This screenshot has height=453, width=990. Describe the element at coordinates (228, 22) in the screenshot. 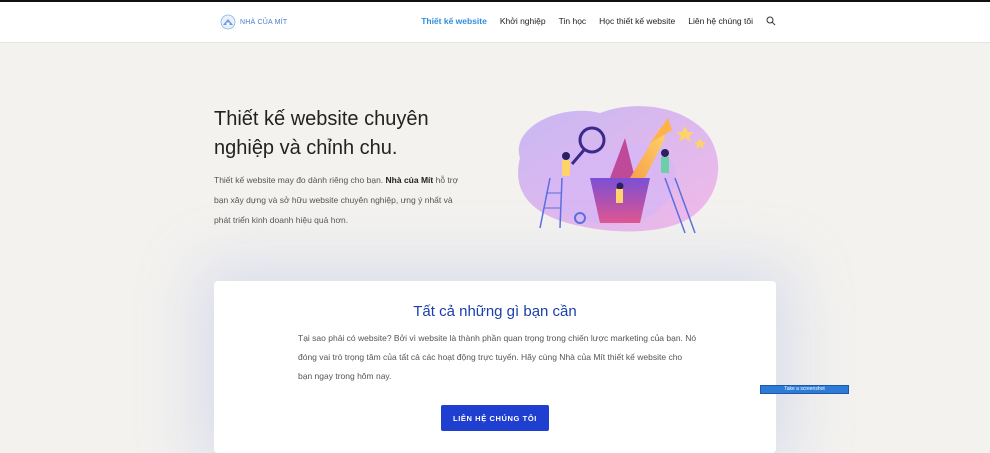

I see `logo-icon` at that location.